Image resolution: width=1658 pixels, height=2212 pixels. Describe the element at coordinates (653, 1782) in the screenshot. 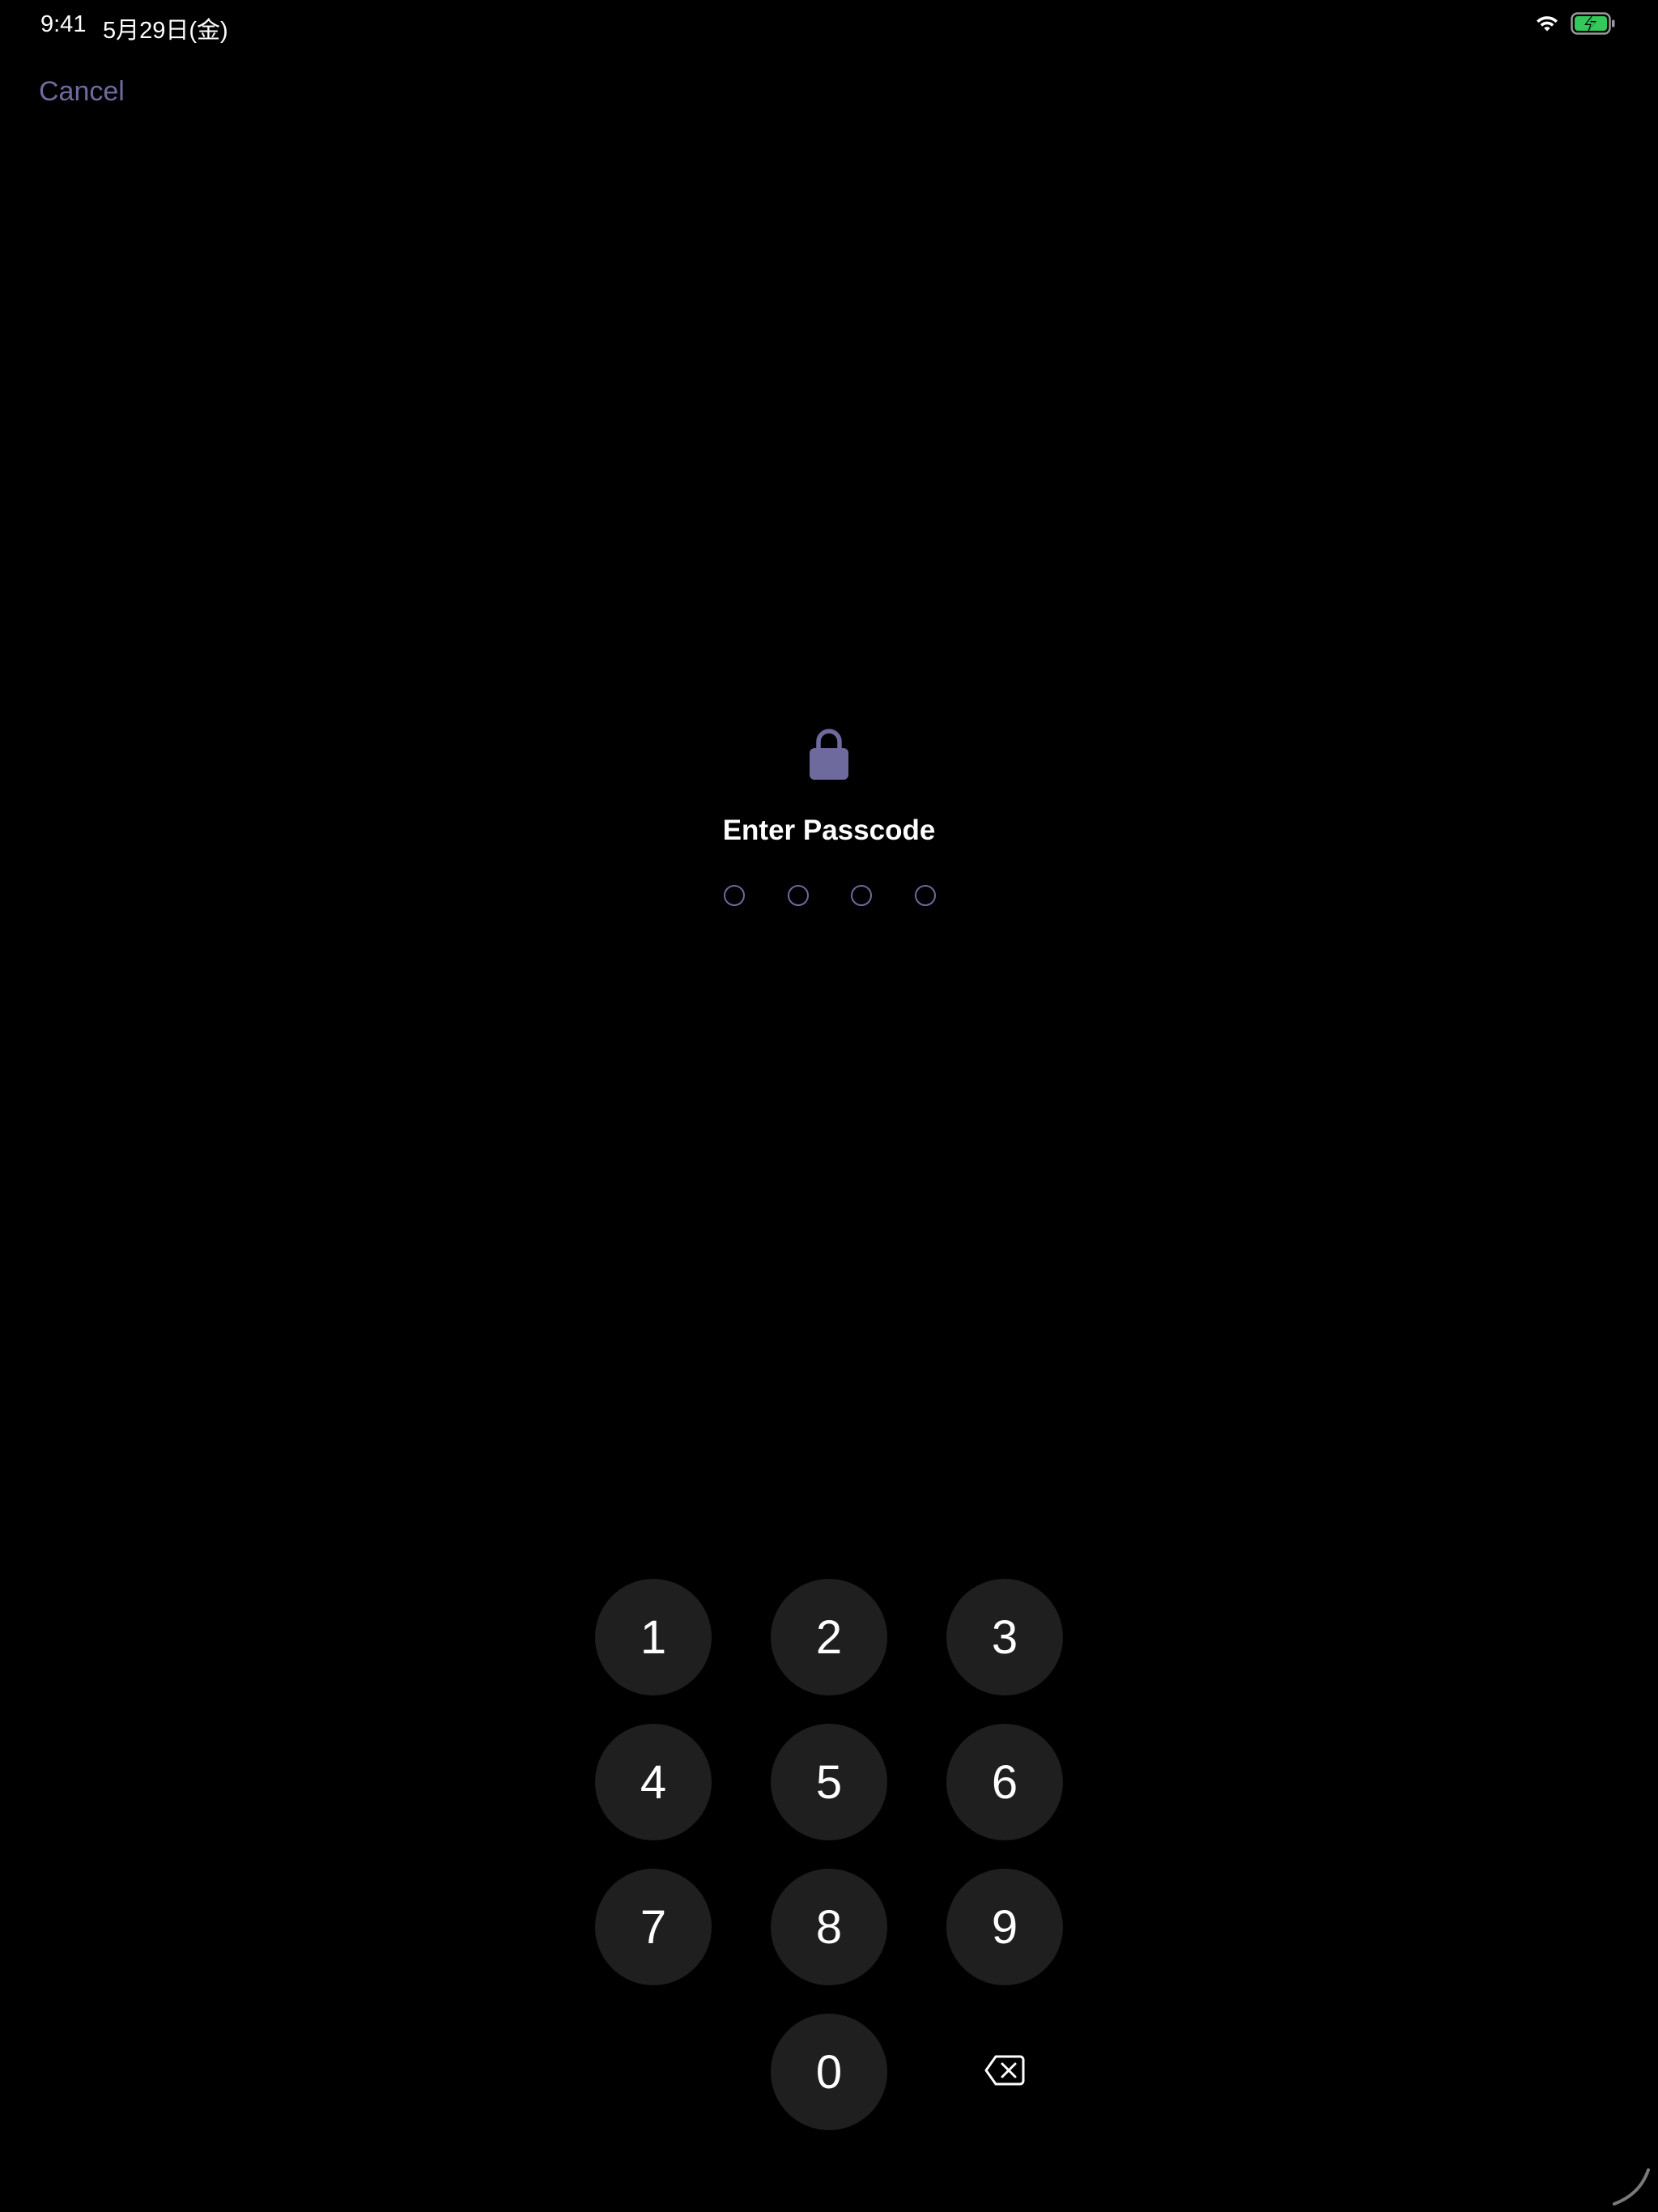

I see `key-4: 4` at that location.